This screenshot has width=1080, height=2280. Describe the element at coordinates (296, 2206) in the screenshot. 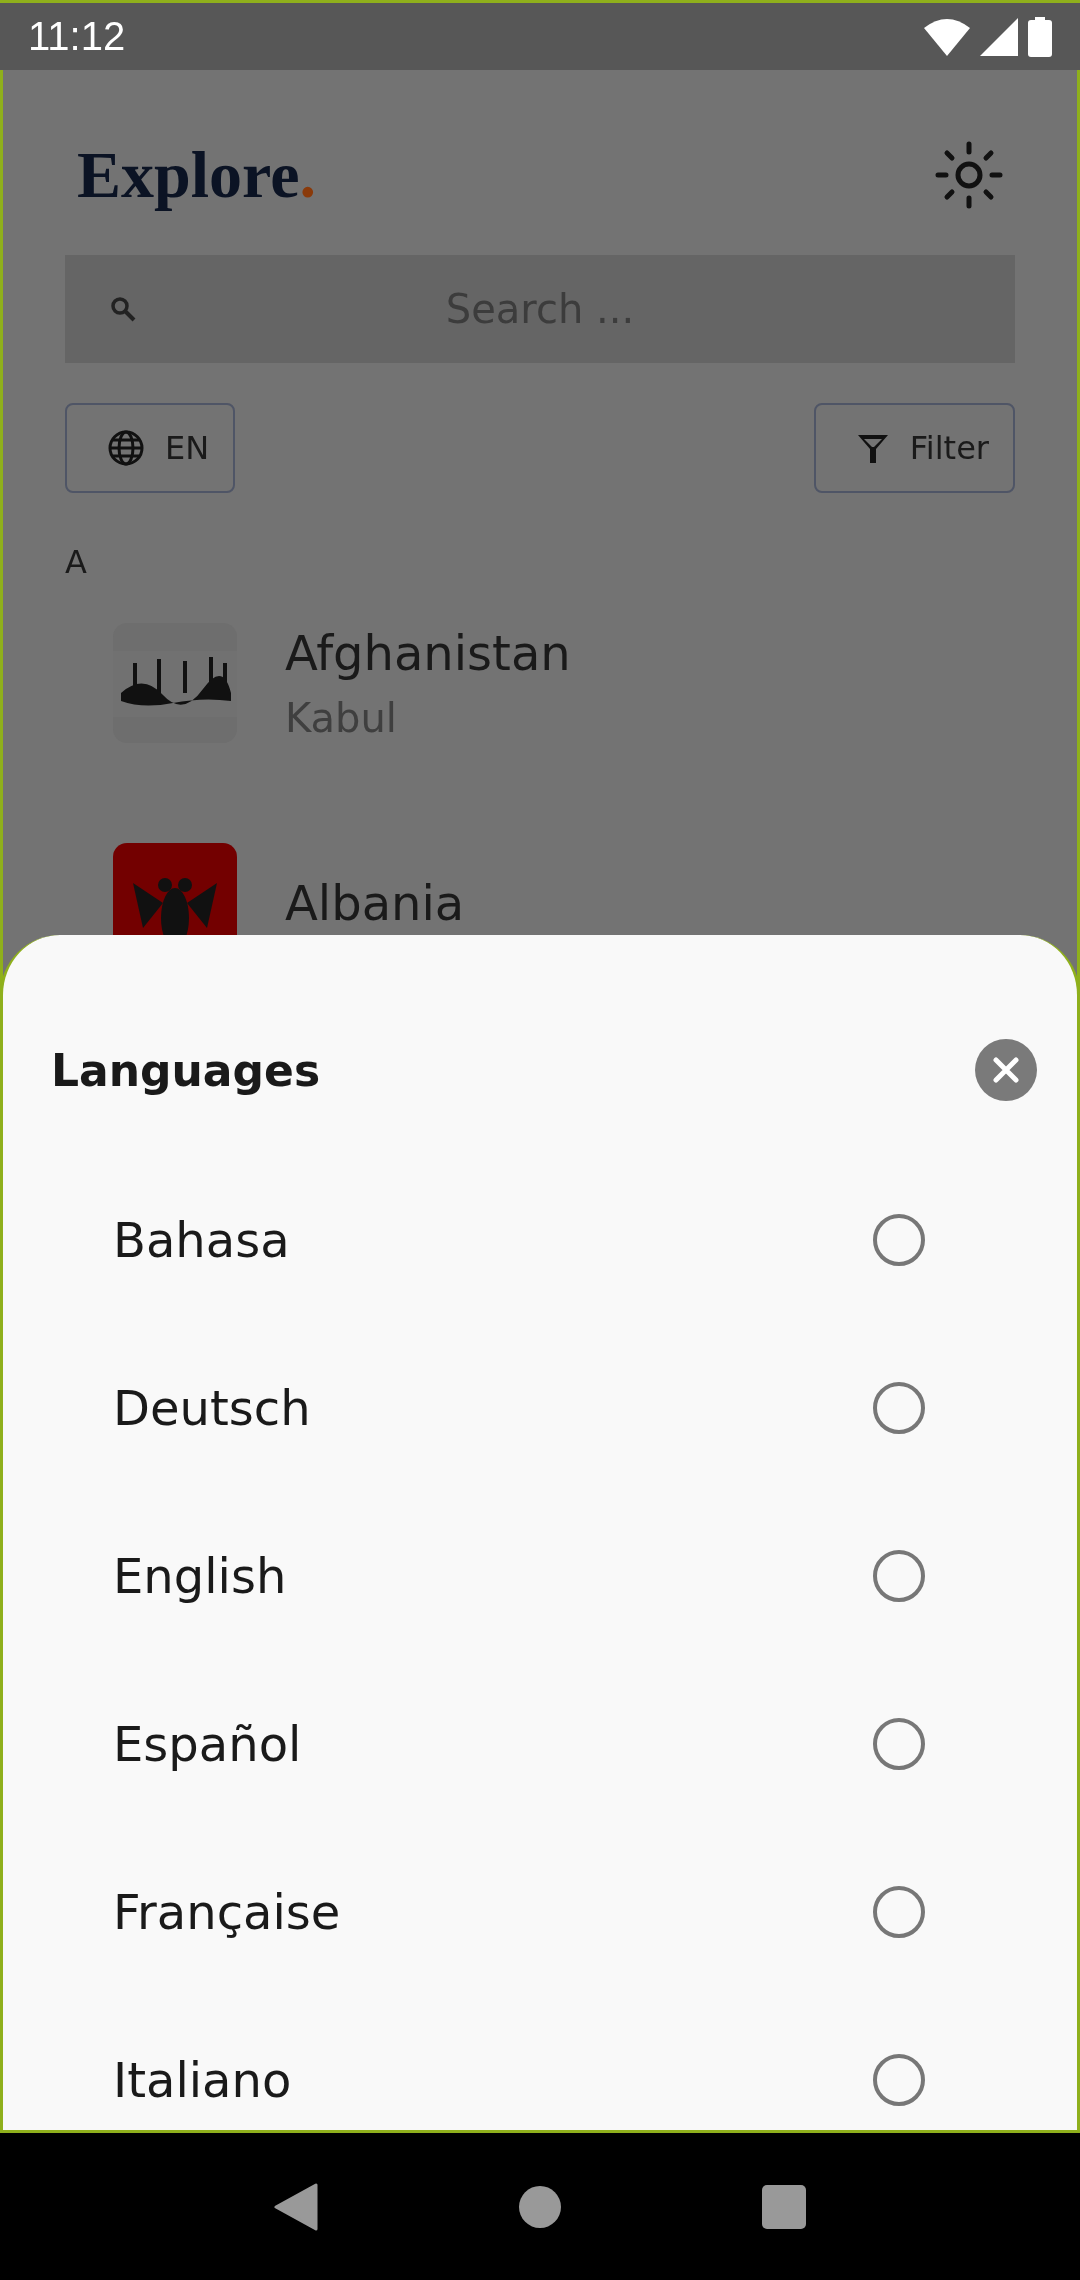

I see `back-icon` at that location.